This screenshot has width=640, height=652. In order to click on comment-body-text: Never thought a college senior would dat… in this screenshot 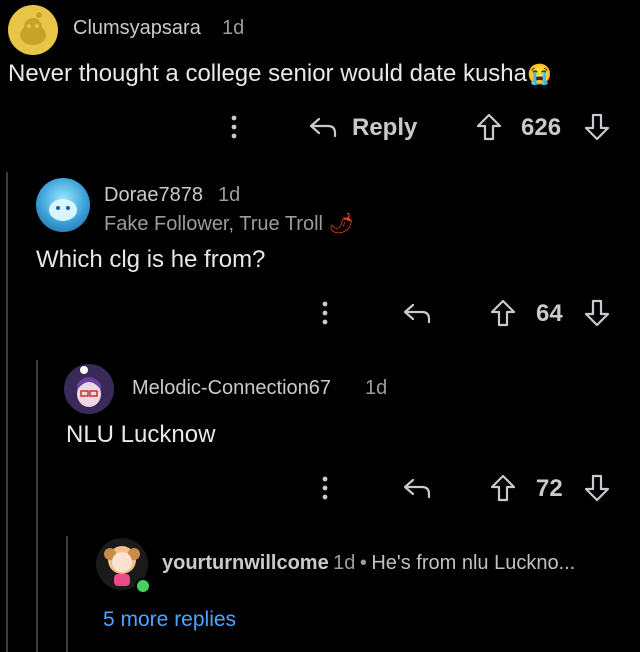, I will do `click(267, 73)`.